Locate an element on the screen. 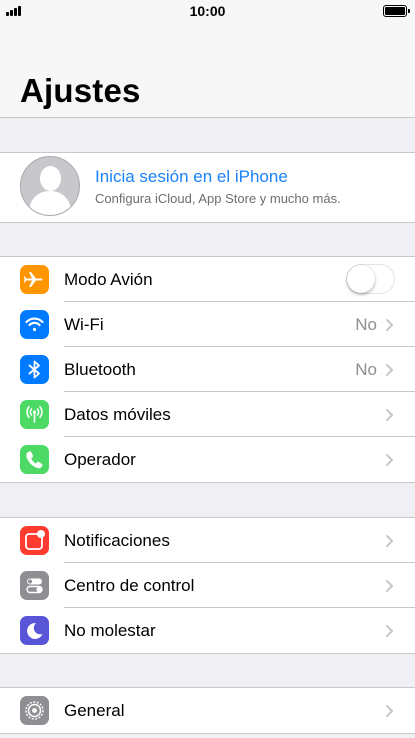 The image size is (415, 738). settings-row-control-center: Centro de control is located at coordinates (207, 585).